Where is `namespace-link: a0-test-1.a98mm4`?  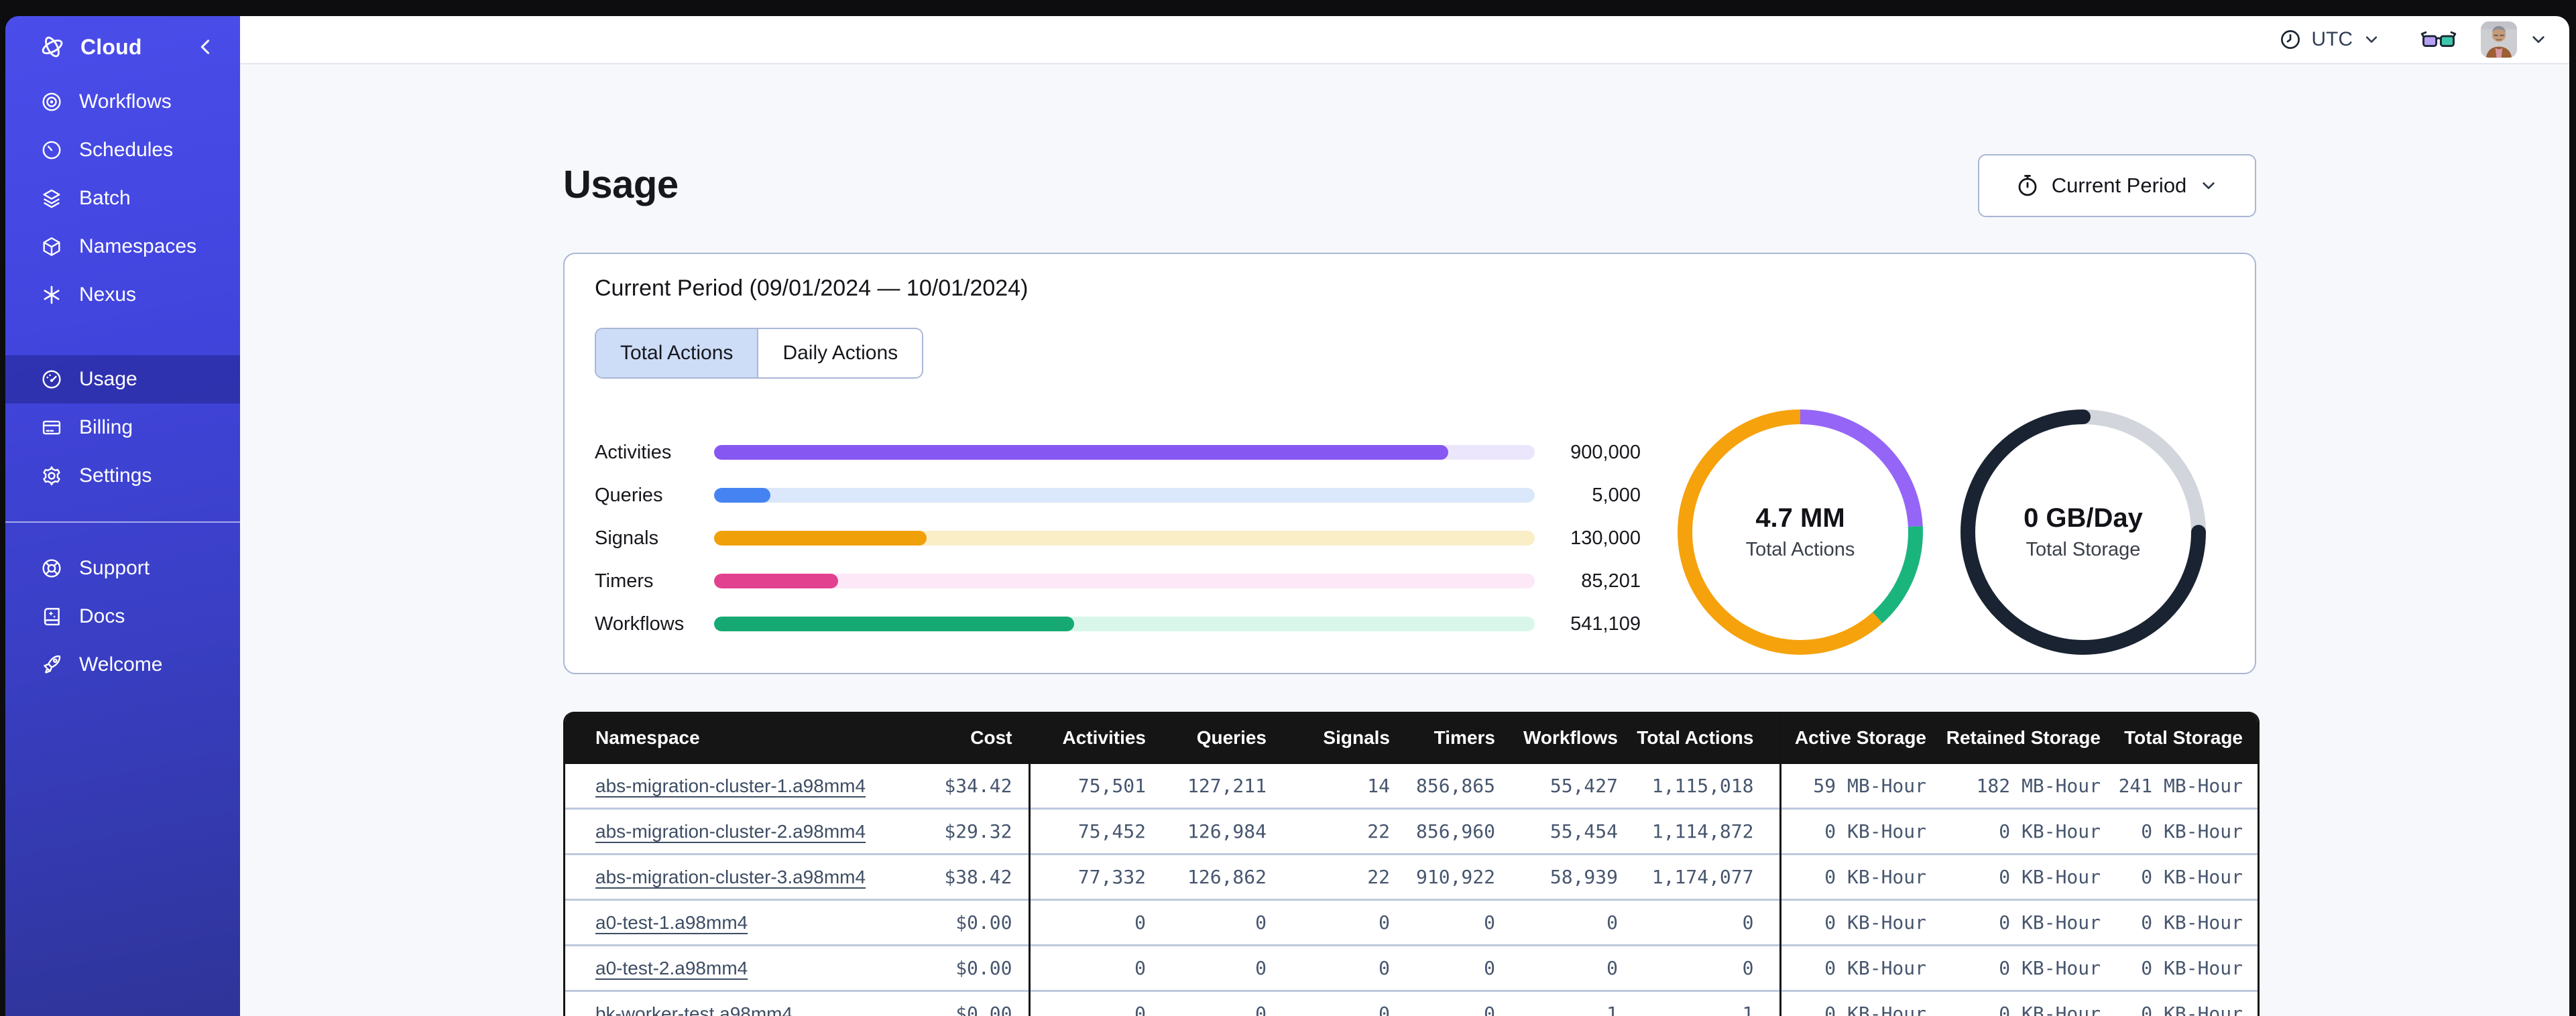 namespace-link: a0-test-1.a98mm4 is located at coordinates (671, 922).